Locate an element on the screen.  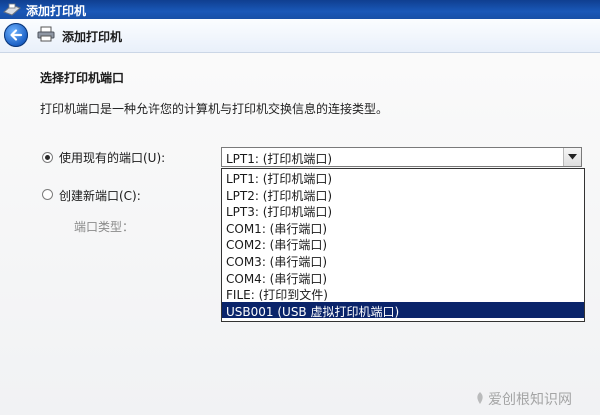
use-existing-port-radio is located at coordinates (47, 157).